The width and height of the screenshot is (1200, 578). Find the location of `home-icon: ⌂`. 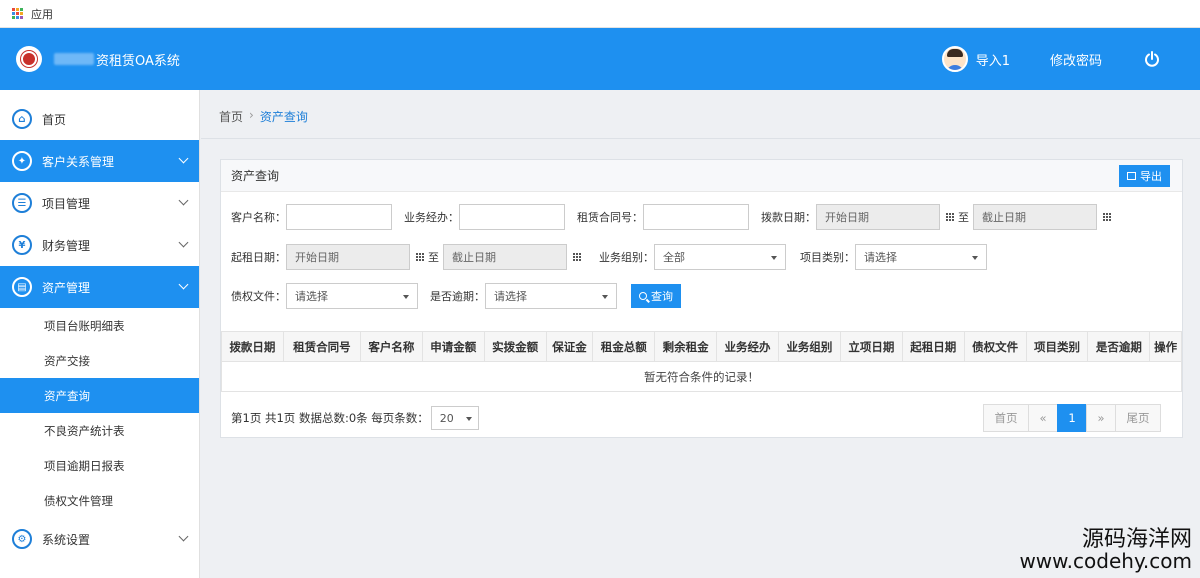

home-icon: ⌂ is located at coordinates (22, 119).